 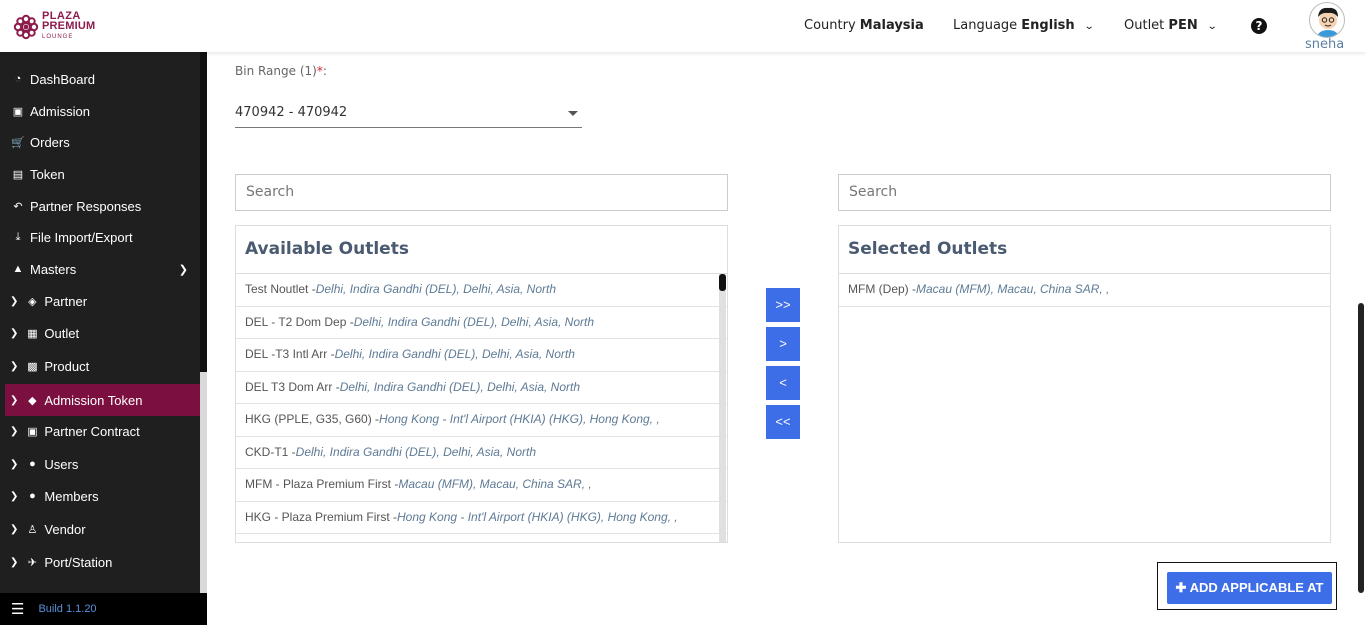 What do you see at coordinates (1181, 587) in the screenshot?
I see `plus-icon: ✚` at bounding box center [1181, 587].